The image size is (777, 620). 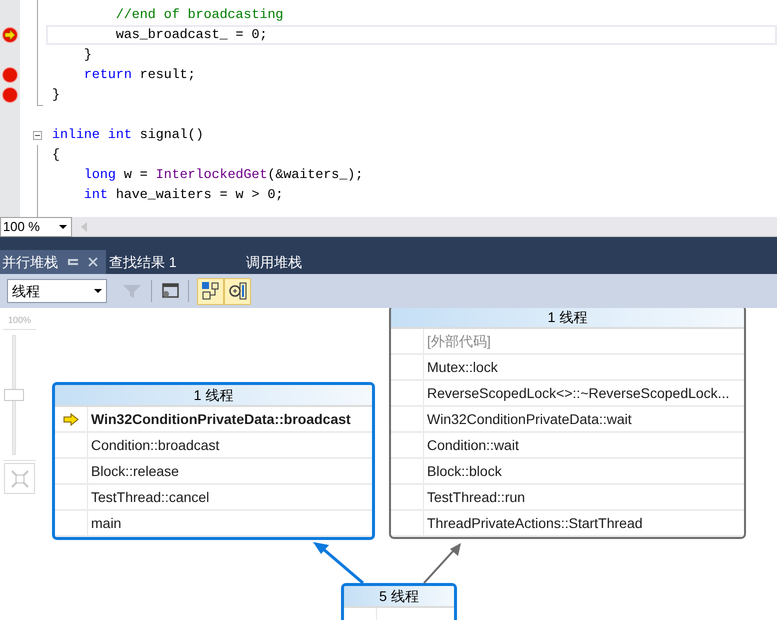 I want to click on window-icon, so click(x=170, y=291).